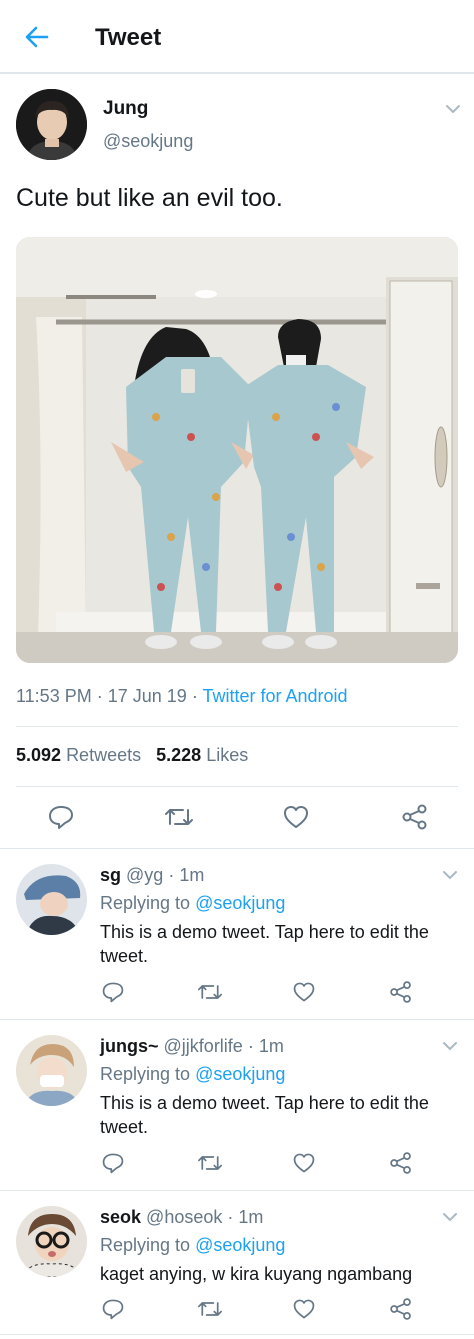 This screenshot has height=1339, width=474. What do you see at coordinates (179, 755) in the screenshot?
I see `likes-count: 5.228` at bounding box center [179, 755].